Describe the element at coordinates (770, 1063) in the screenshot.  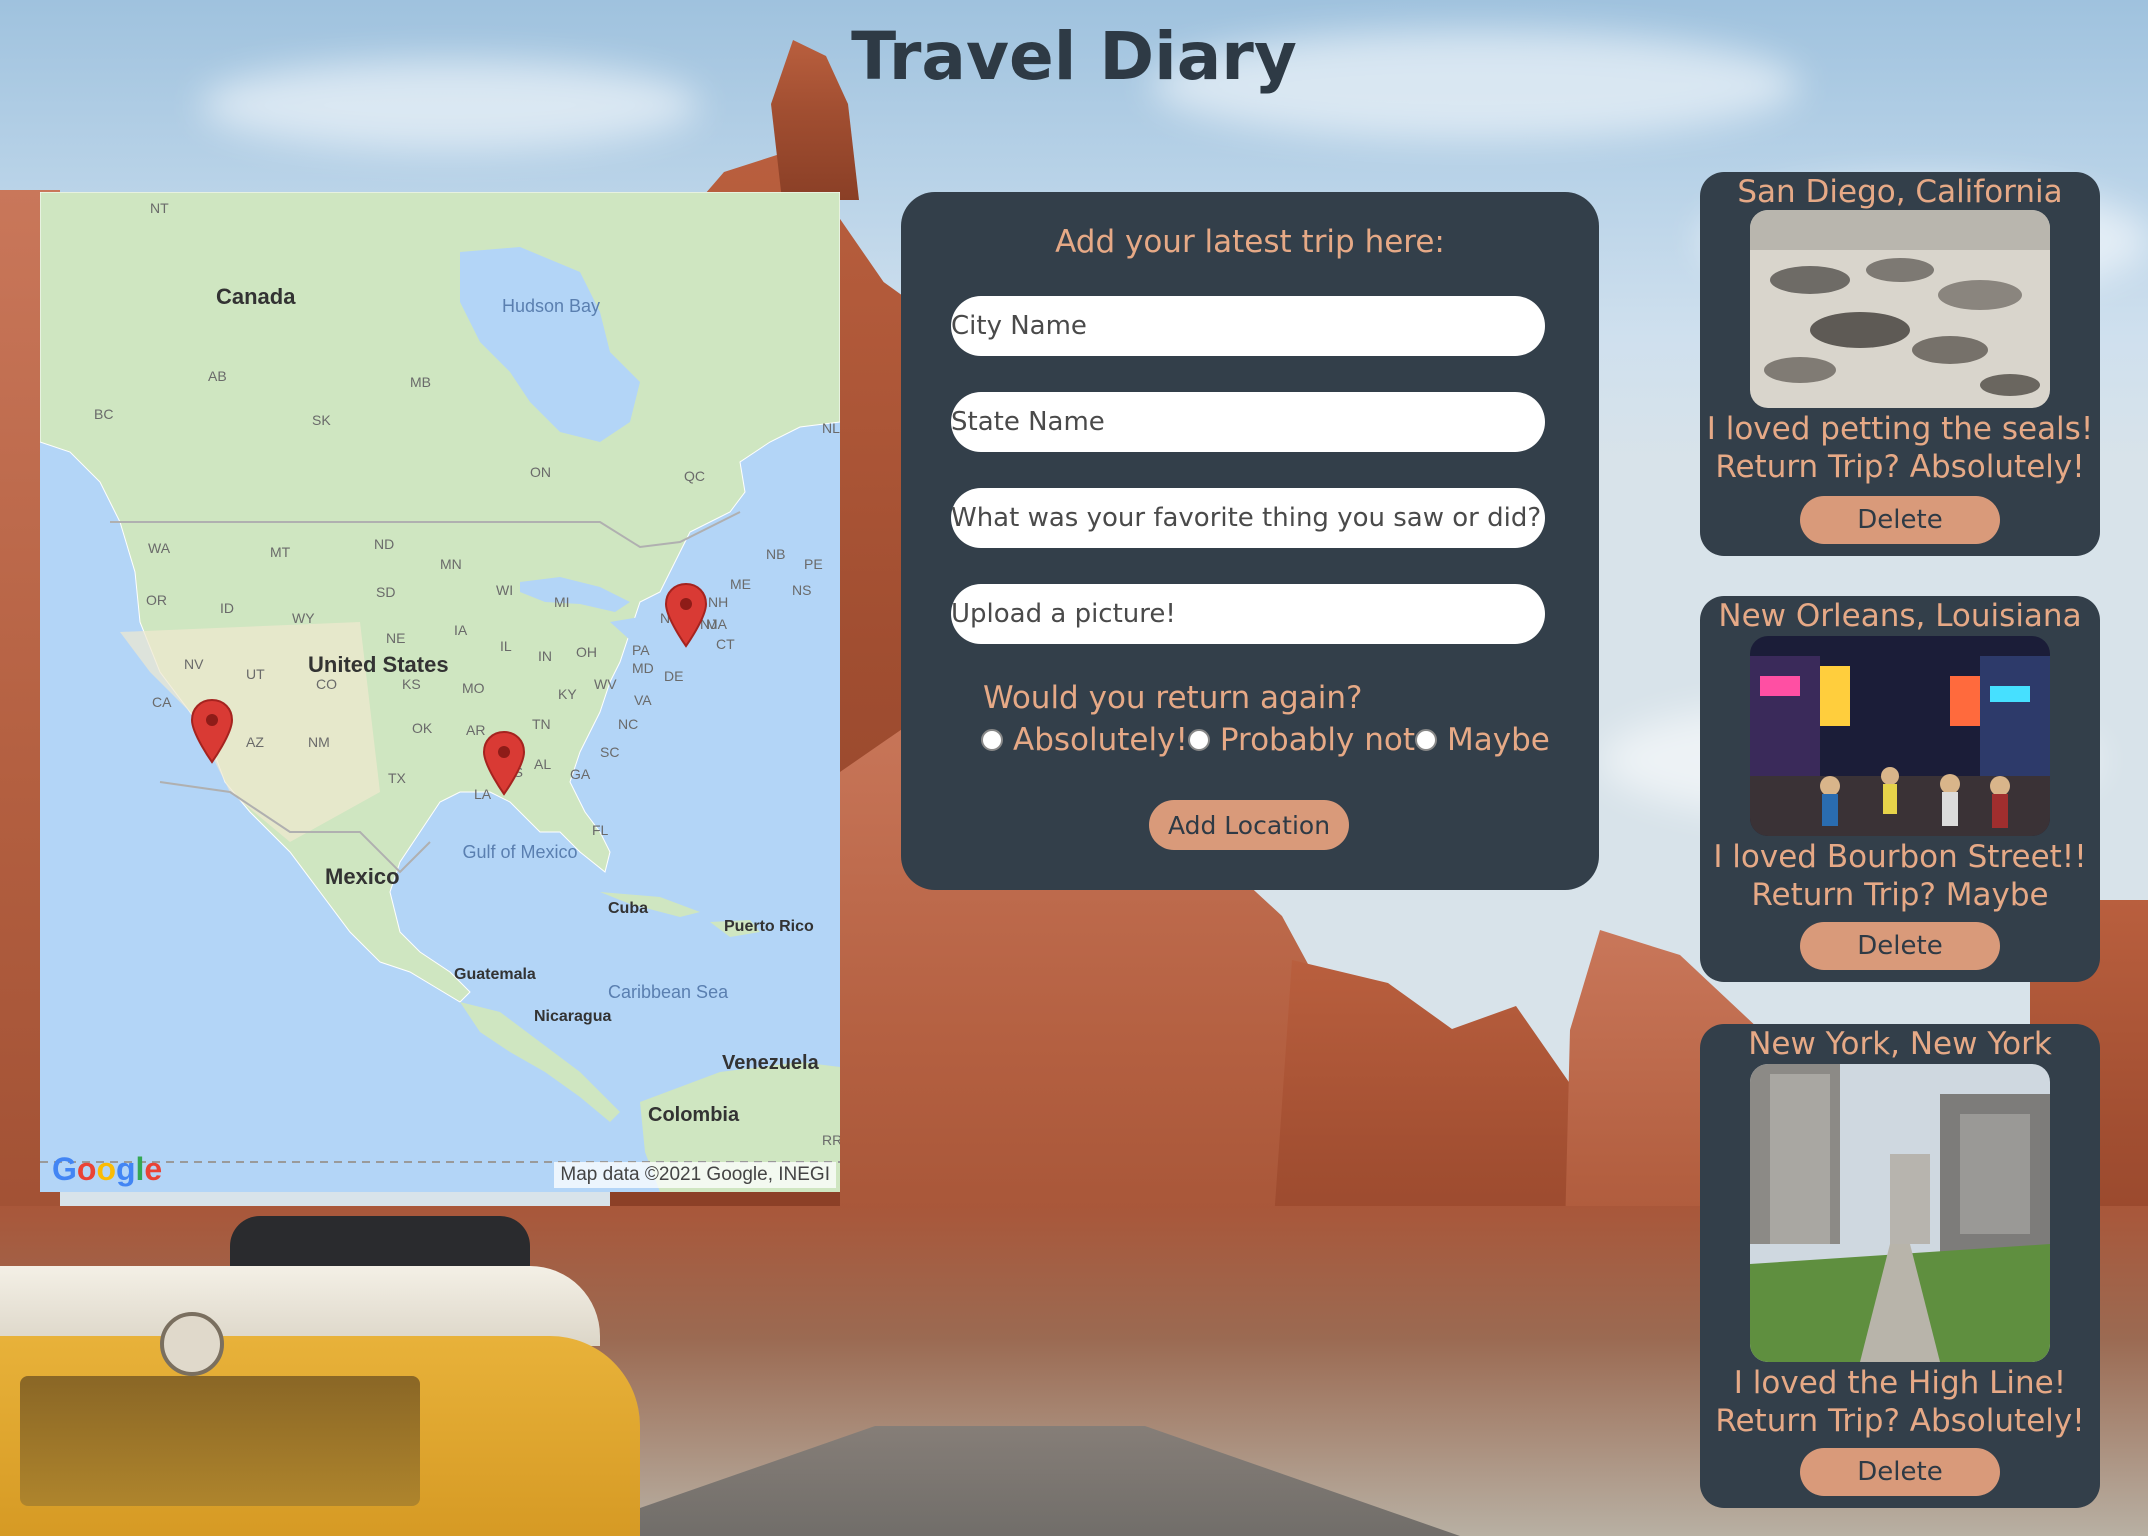
I see `map-label-venezuela: Venezuela` at that location.